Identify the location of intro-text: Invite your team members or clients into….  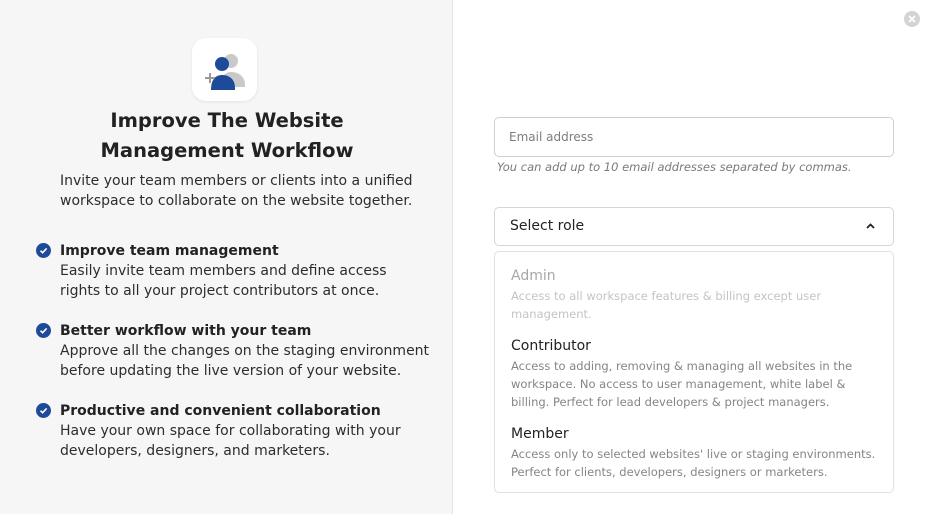
(236, 191).